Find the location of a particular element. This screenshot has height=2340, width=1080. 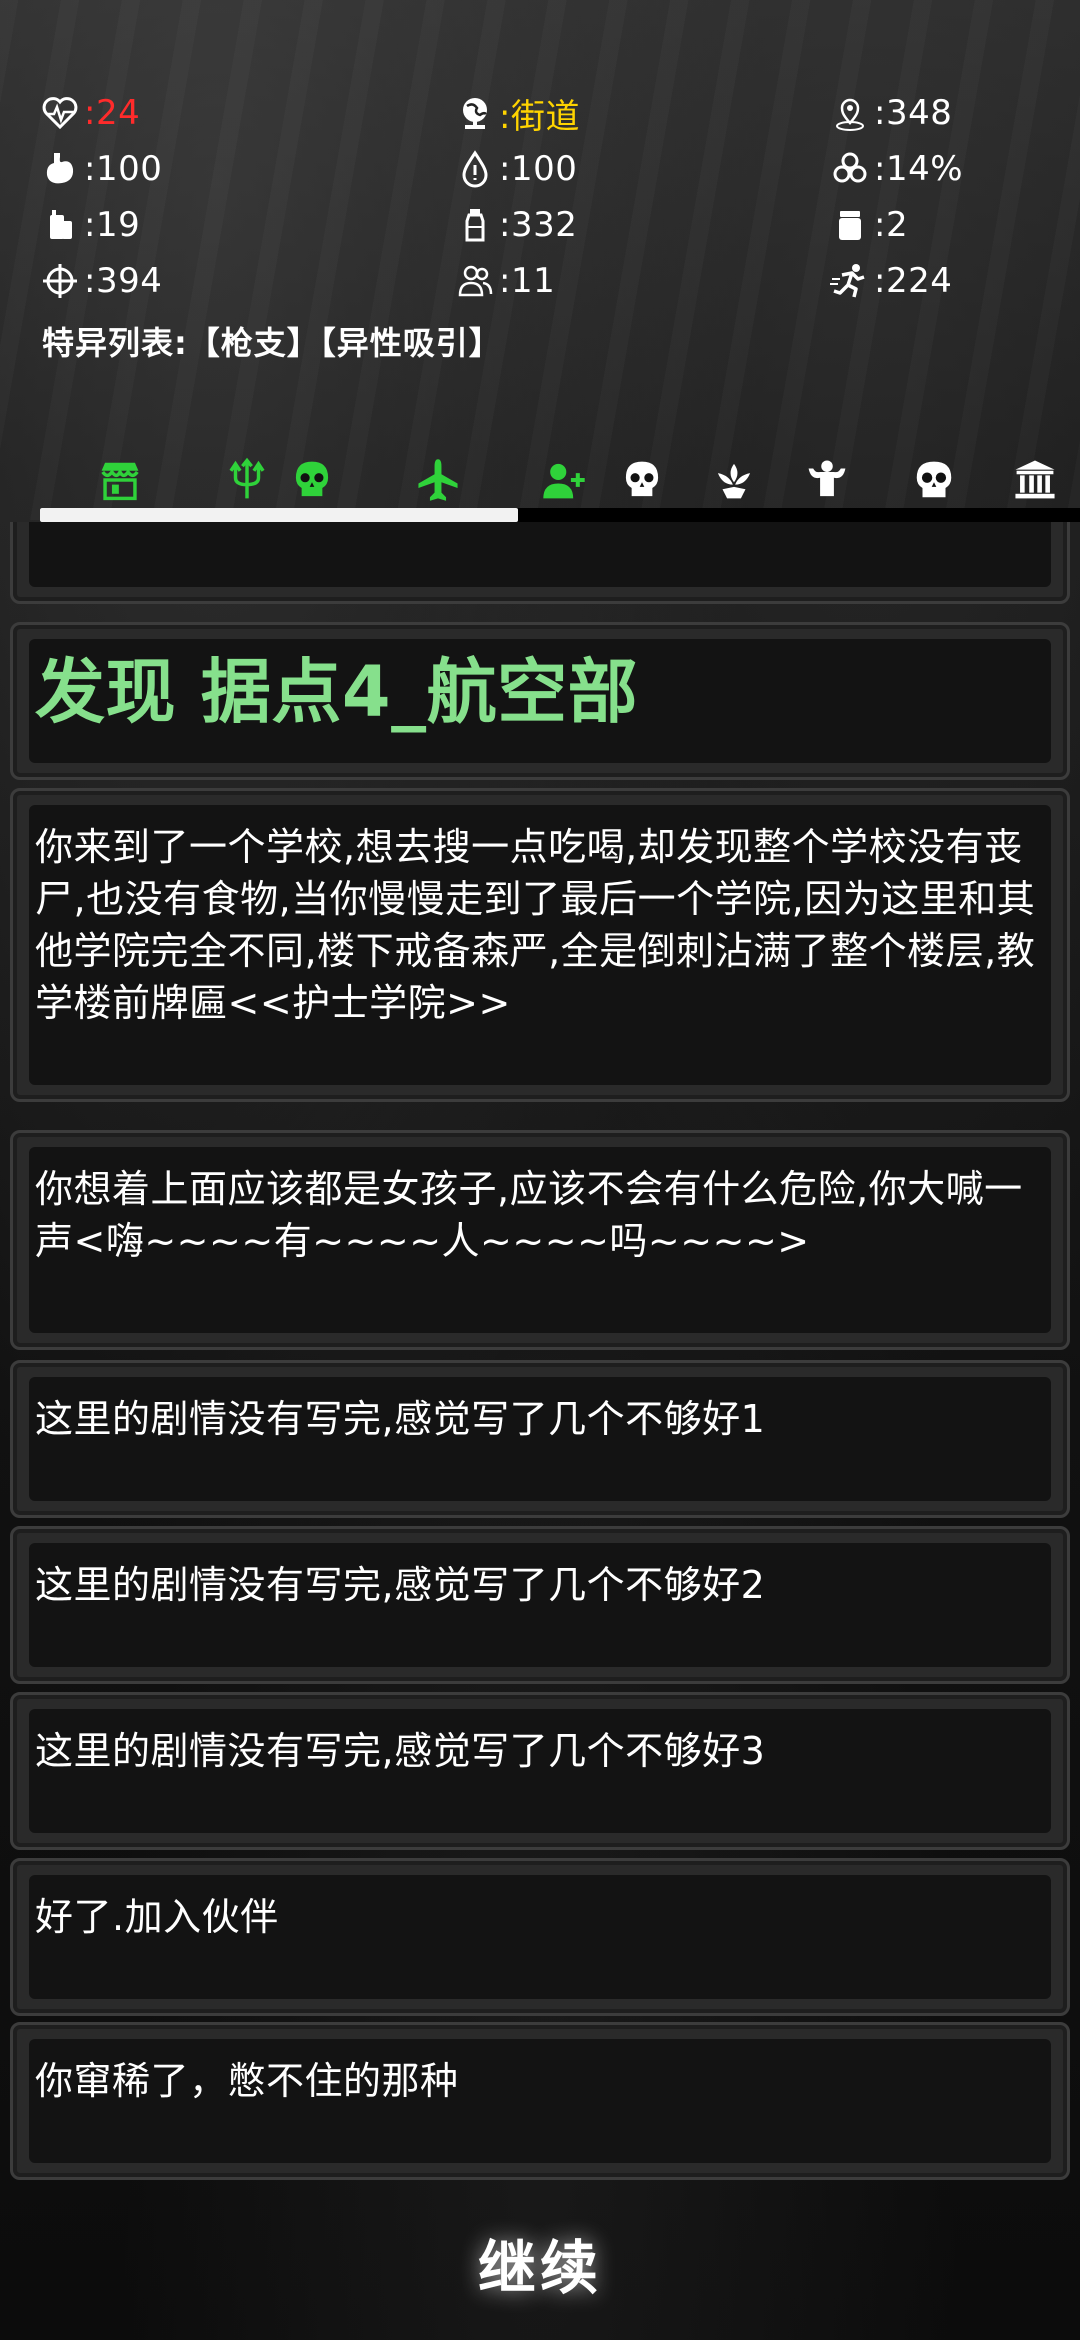

log-card: 这里的剧情没有写完,感觉写了几个不够好1 is located at coordinates (540, 1439).